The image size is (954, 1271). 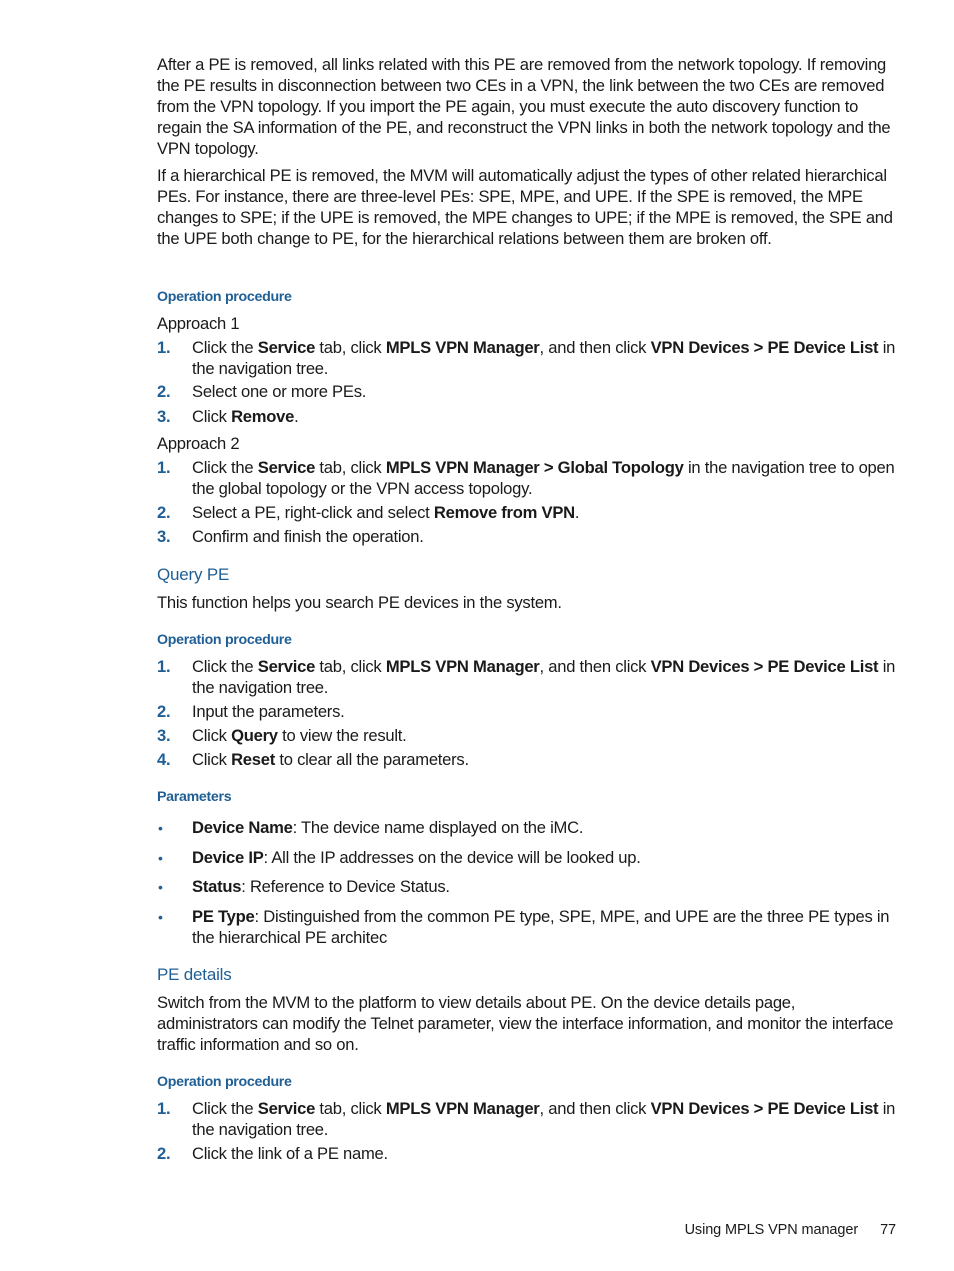 I want to click on approach-2-step: 3. Confirm and finish the operation., so click(x=528, y=537).